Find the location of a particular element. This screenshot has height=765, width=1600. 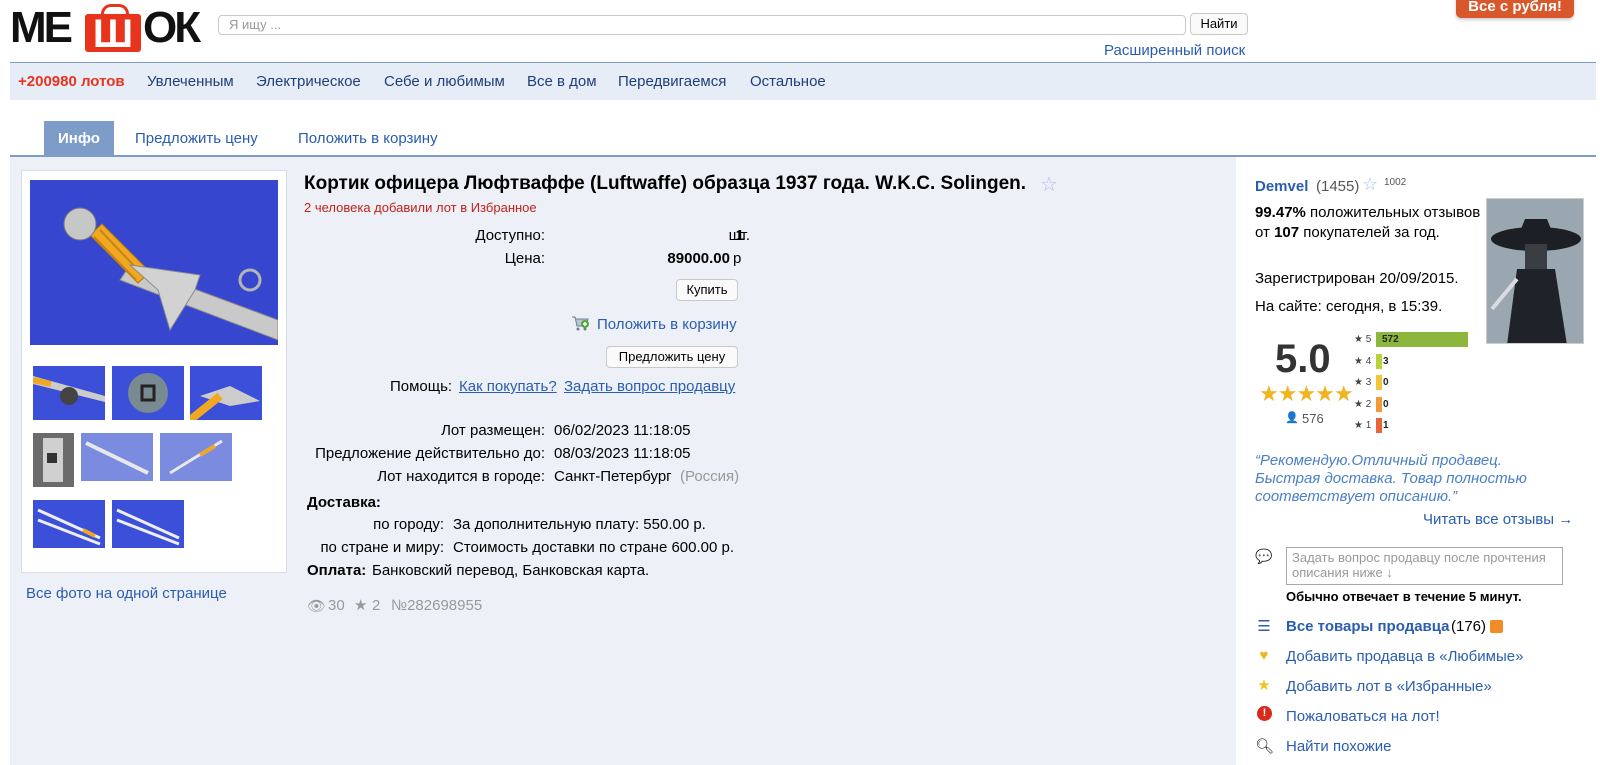

seller-rating: 5.0 is located at coordinates (1303, 359).